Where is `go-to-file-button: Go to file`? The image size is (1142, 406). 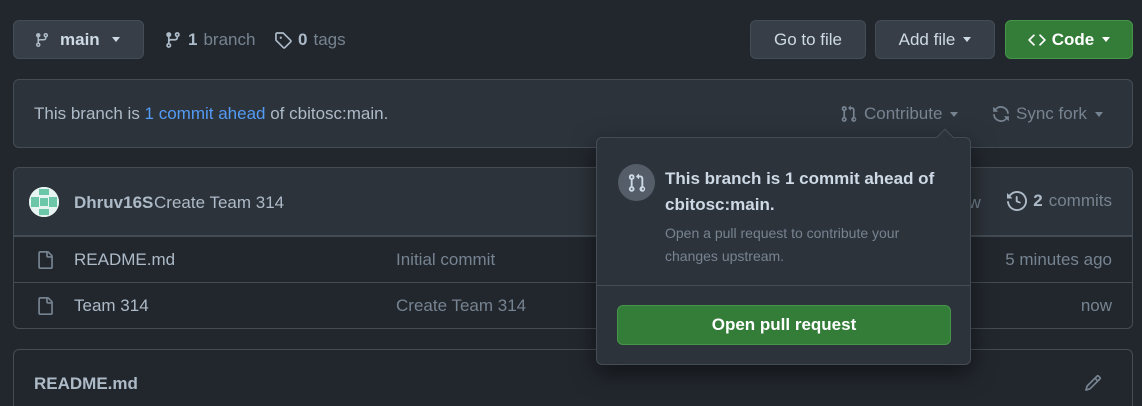 go-to-file-button: Go to file is located at coordinates (808, 39).